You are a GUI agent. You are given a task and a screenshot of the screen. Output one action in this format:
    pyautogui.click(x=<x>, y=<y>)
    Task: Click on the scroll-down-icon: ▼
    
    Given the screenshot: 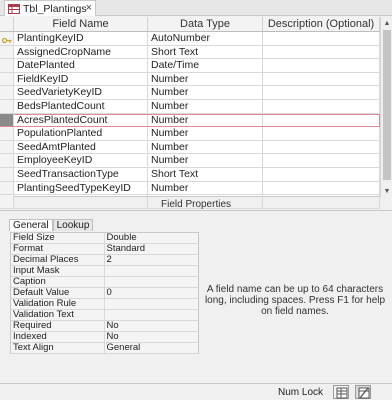 What is the action you would take?
    pyautogui.click(x=386, y=191)
    